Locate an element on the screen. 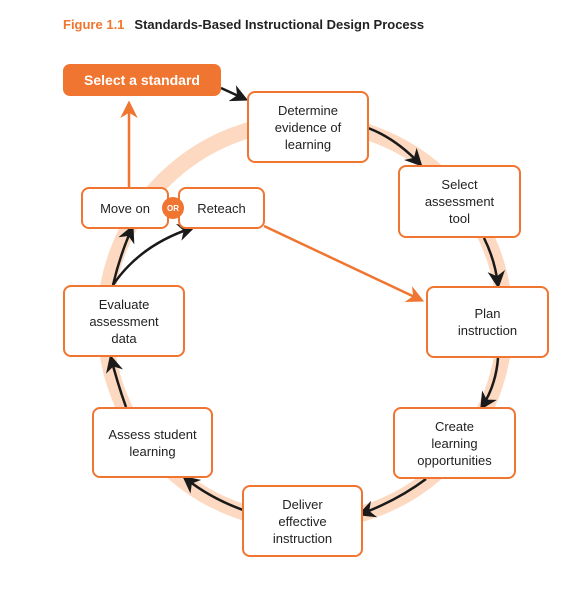 The height and width of the screenshot is (602, 570). select-standard-node: Select a standard is located at coordinates (142, 80).